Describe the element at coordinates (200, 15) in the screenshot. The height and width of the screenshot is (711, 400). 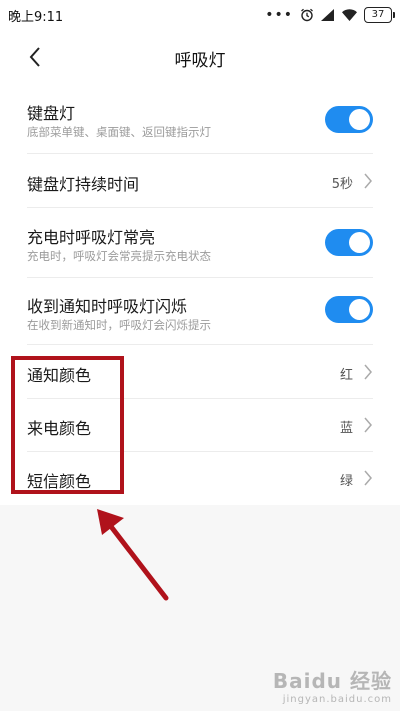
I see `status-bar: 晚上9:11 ••• 37` at that location.